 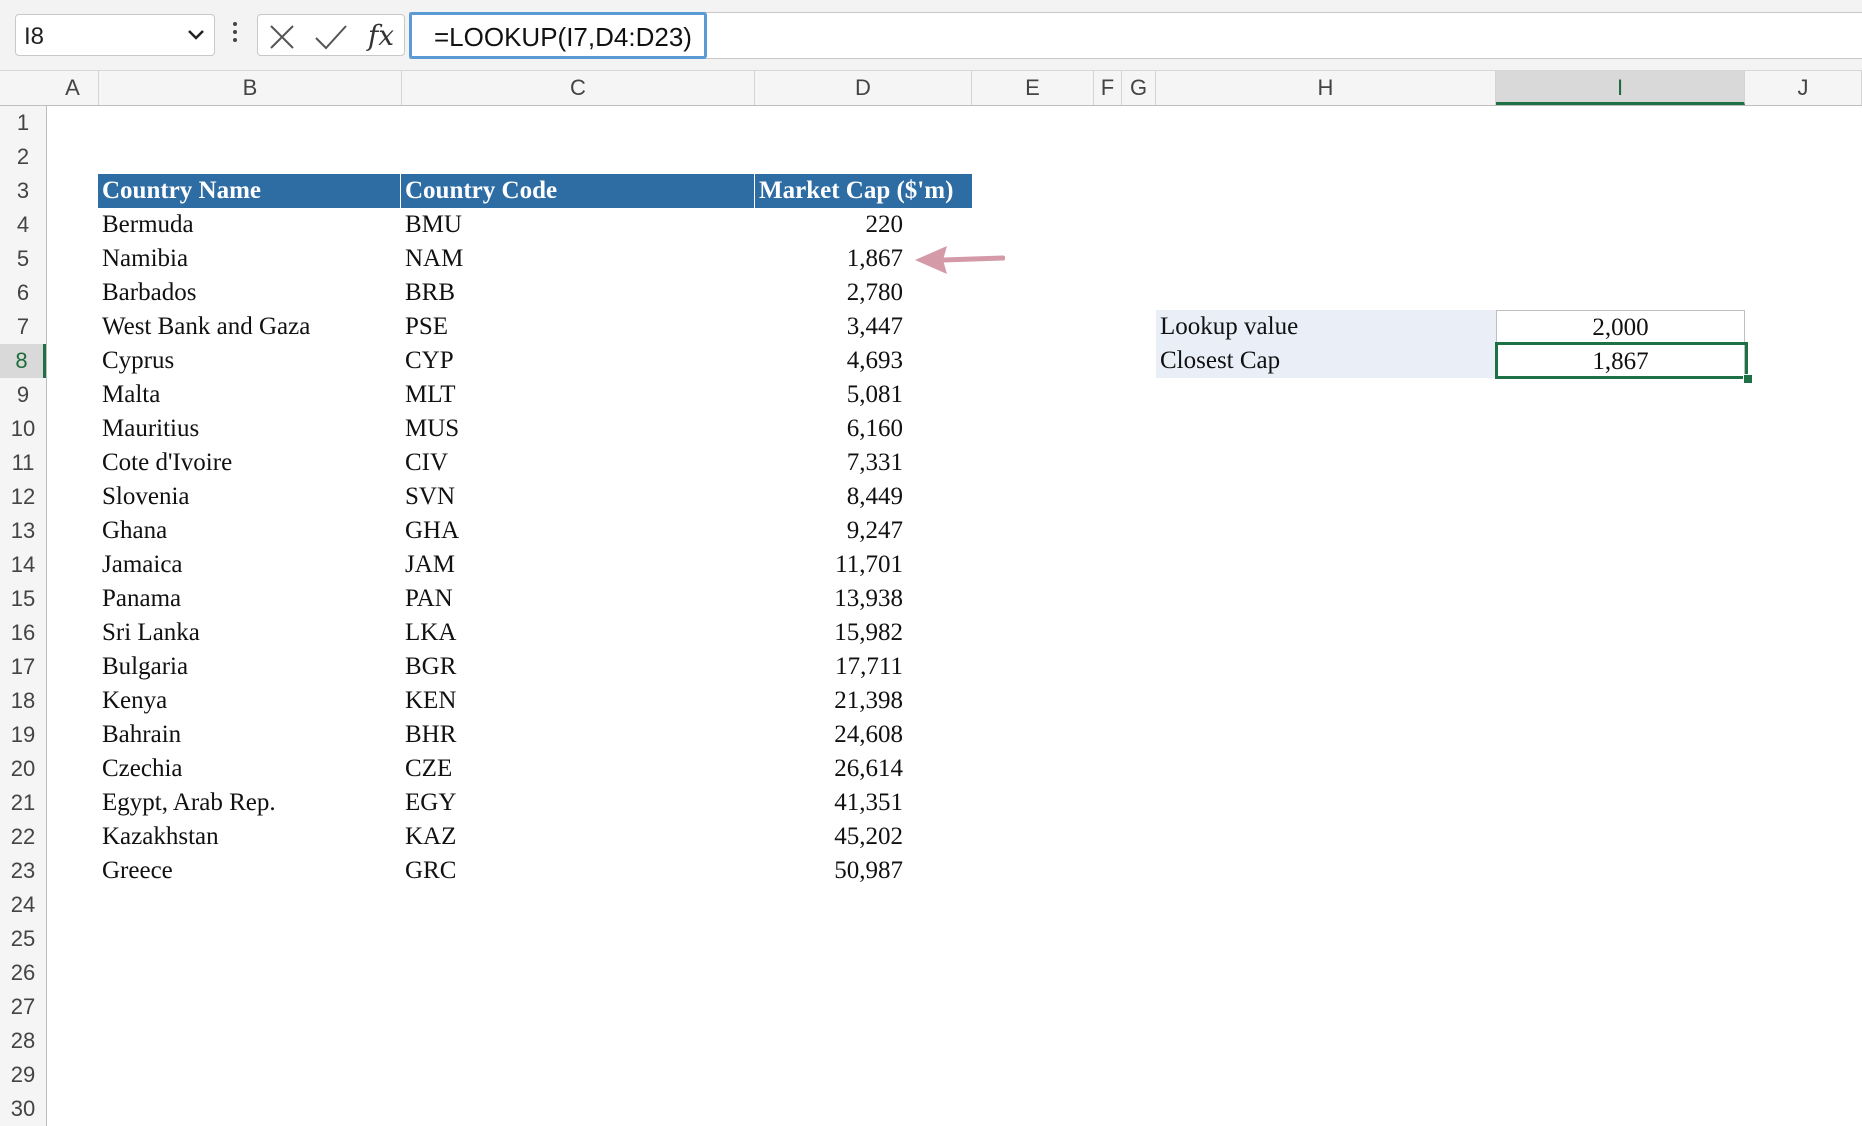 What do you see at coordinates (829, 395) in the screenshot?
I see `market-cap-cell: 5,081` at bounding box center [829, 395].